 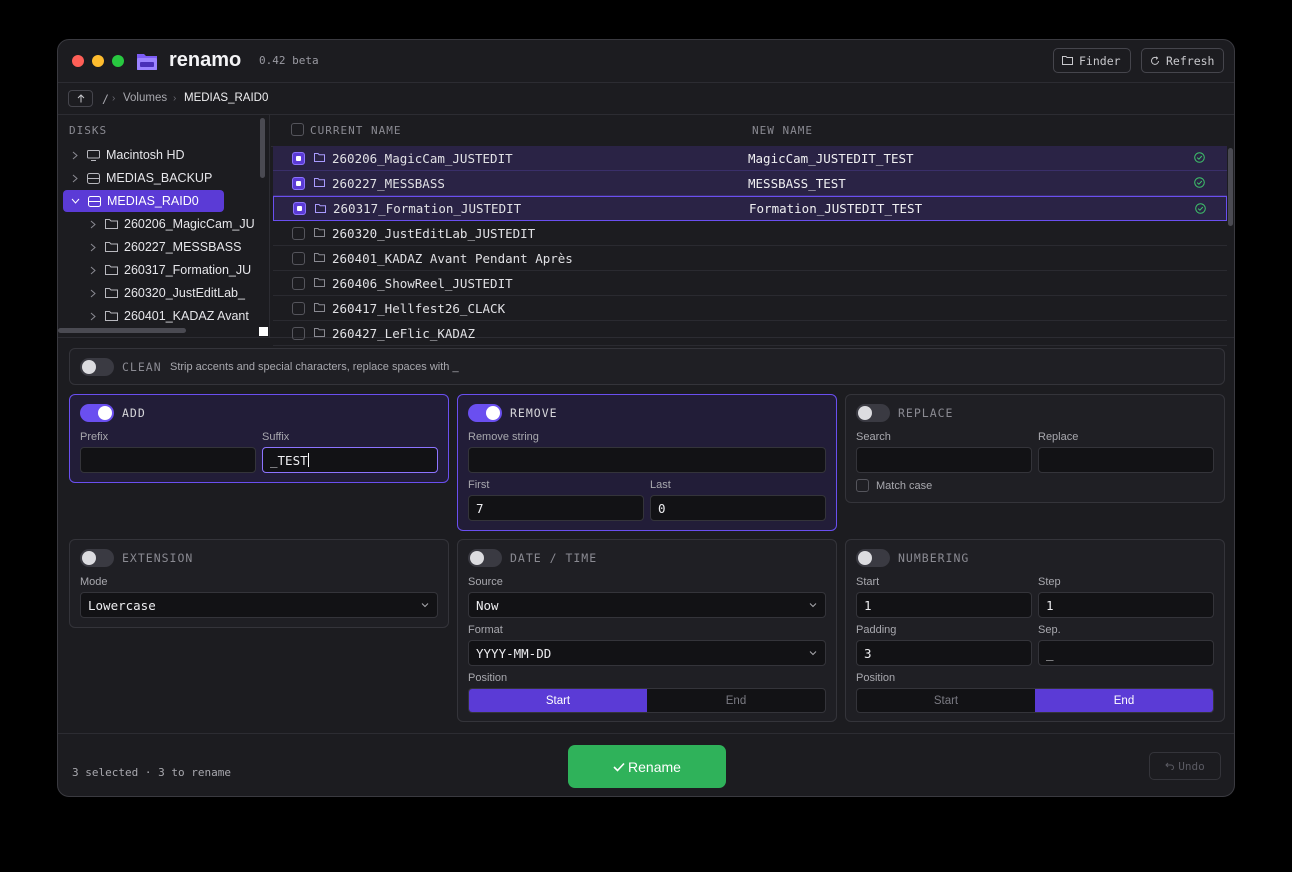 What do you see at coordinates (750, 258) in the screenshot?
I see `file-row: 260401_KADAZ Avant Pendant Après` at bounding box center [750, 258].